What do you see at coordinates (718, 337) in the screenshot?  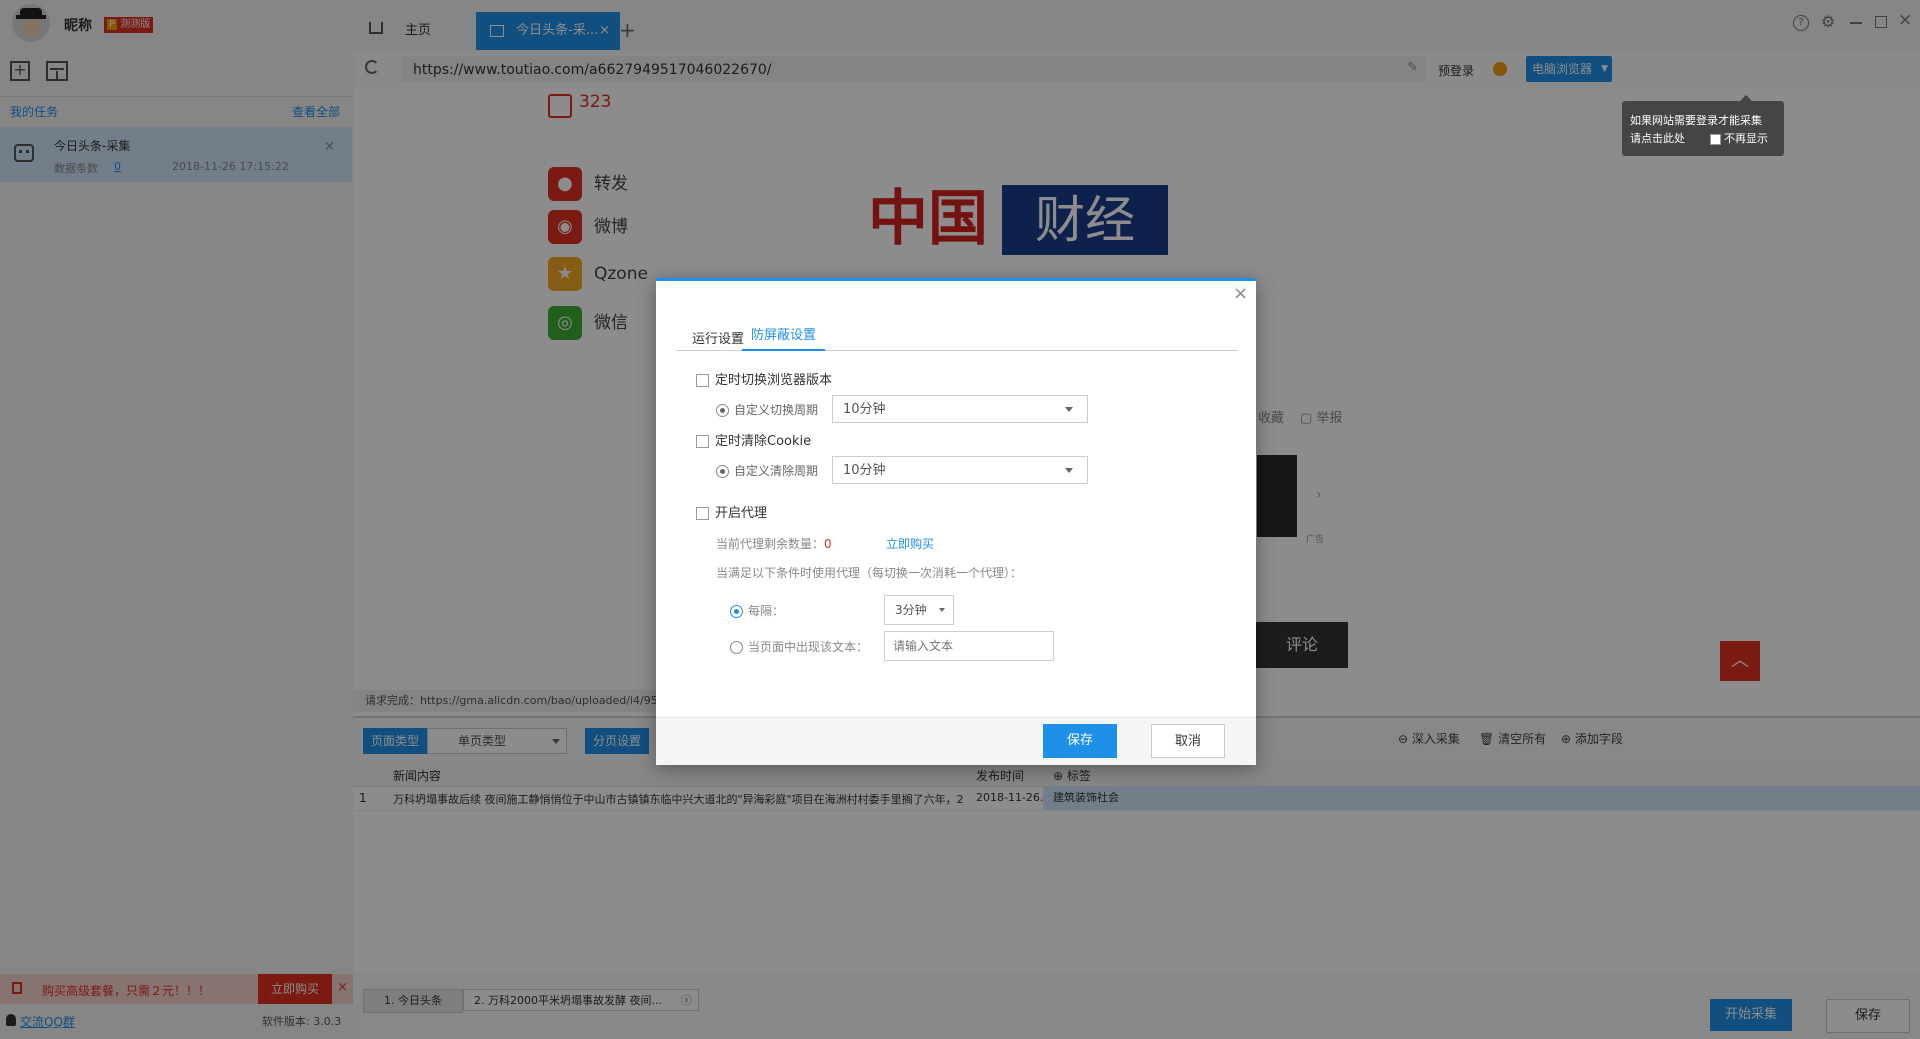 I see `tab-run-settings: 运行设置` at bounding box center [718, 337].